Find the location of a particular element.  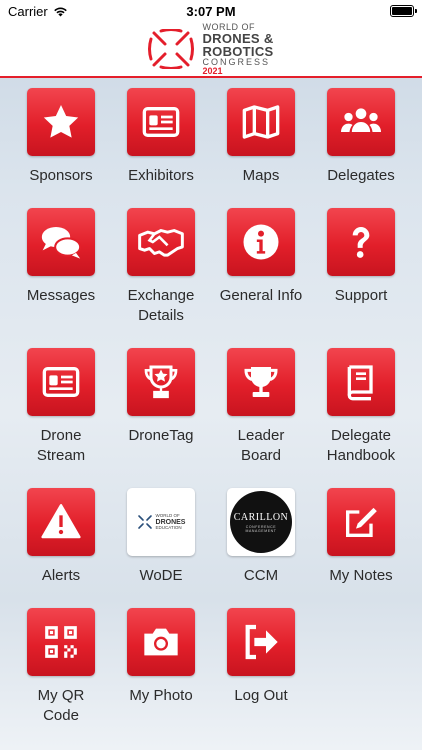

qr-code-icon is located at coordinates (61, 642).